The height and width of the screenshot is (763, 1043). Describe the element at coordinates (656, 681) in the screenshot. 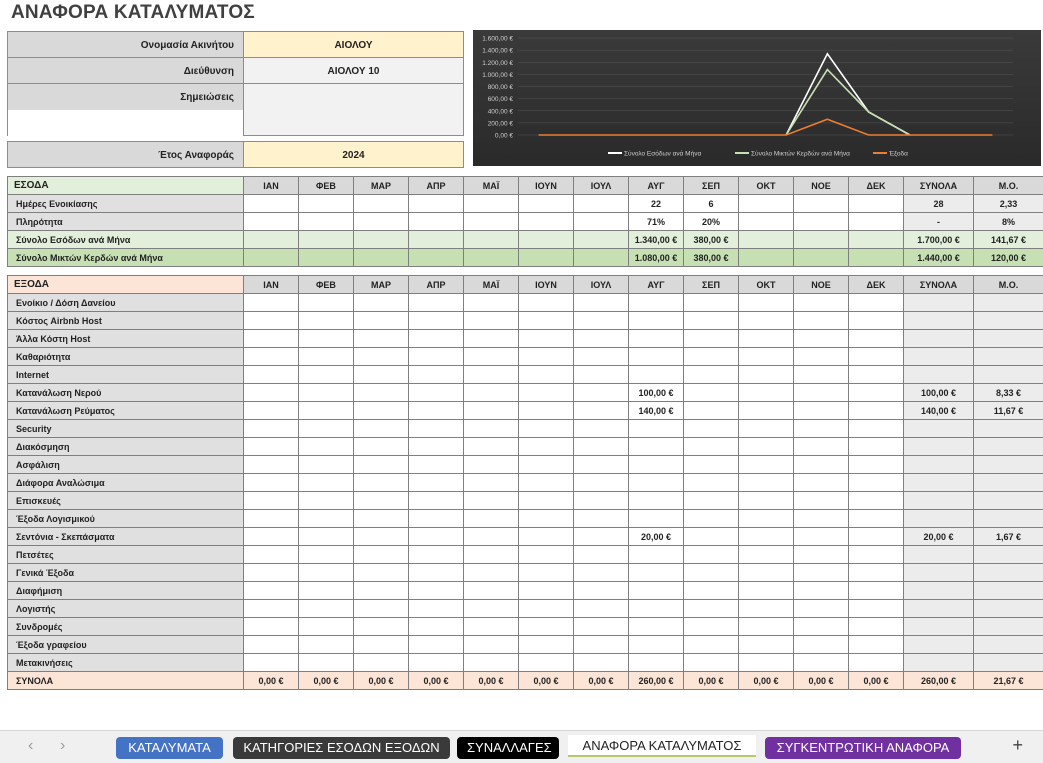

I see `month-cell: 260,00 €` at that location.